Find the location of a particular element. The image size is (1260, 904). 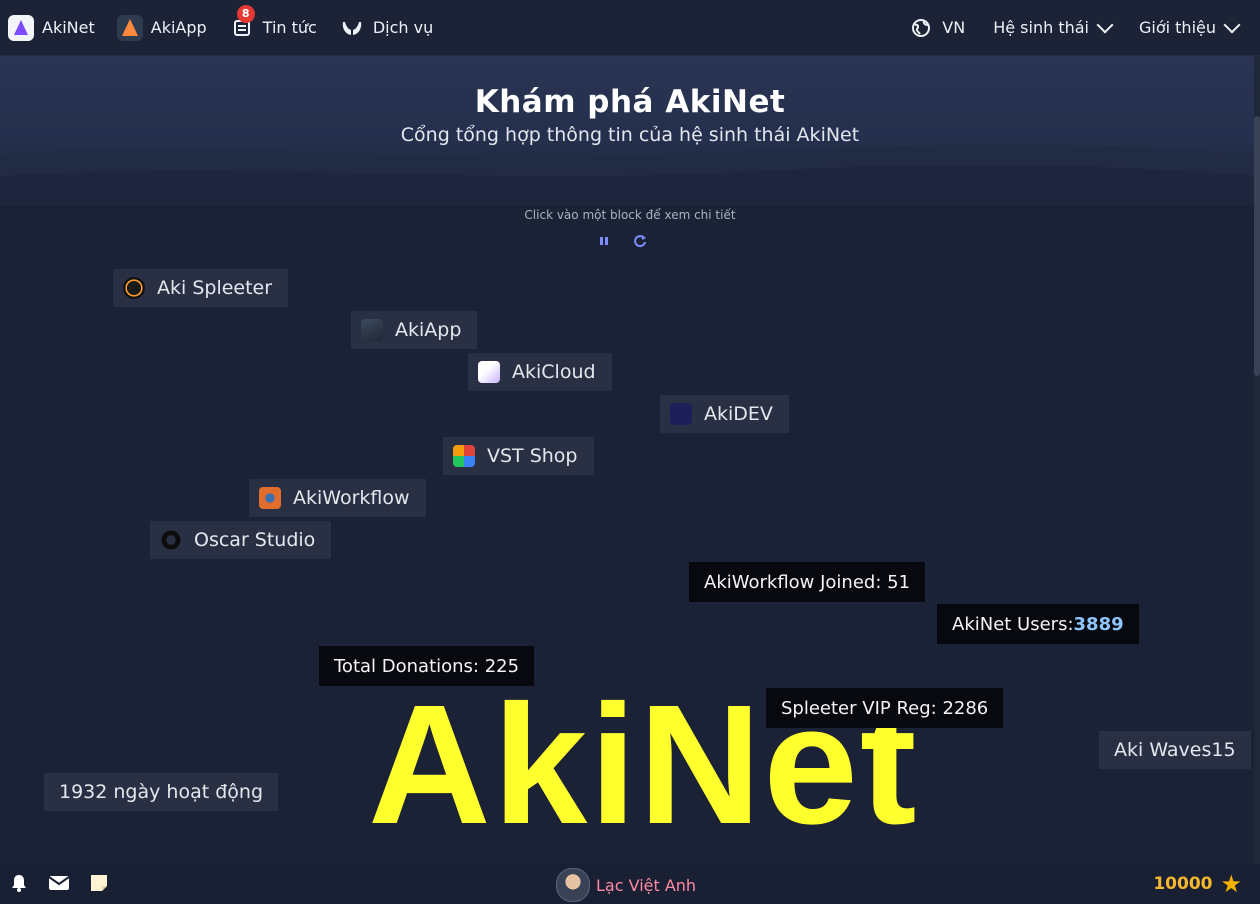

stat-label: Spleeter VIP Reg: 2286 is located at coordinates (885, 708).